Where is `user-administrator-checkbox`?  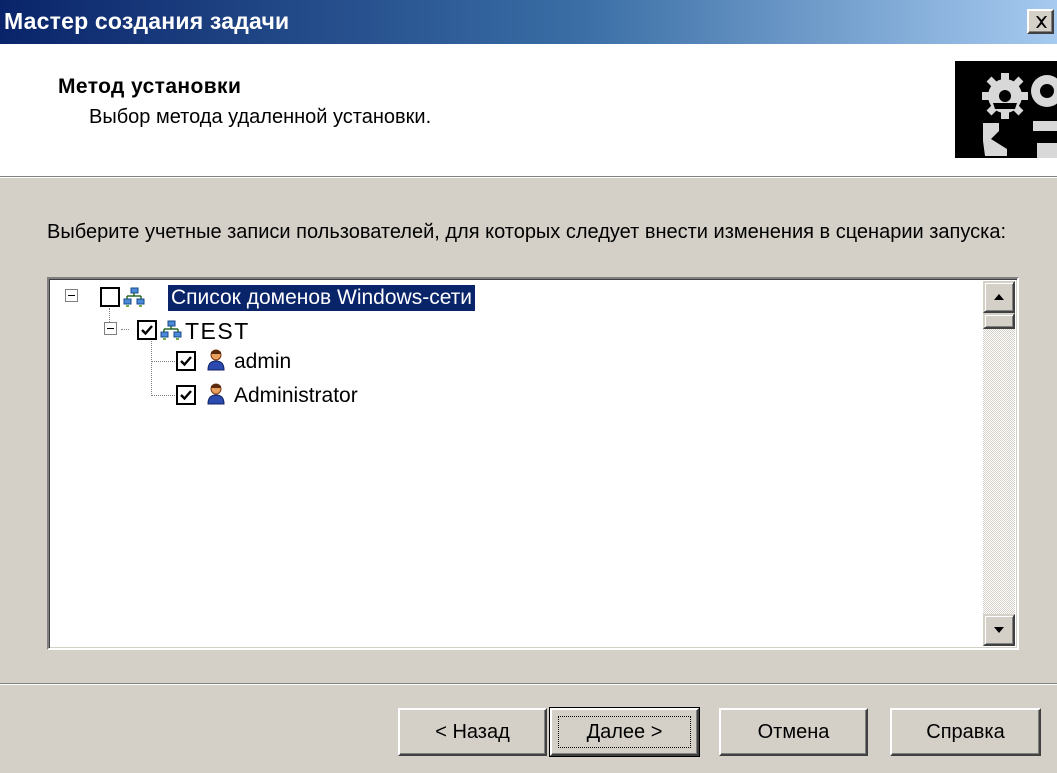
user-administrator-checkbox is located at coordinates (186, 395).